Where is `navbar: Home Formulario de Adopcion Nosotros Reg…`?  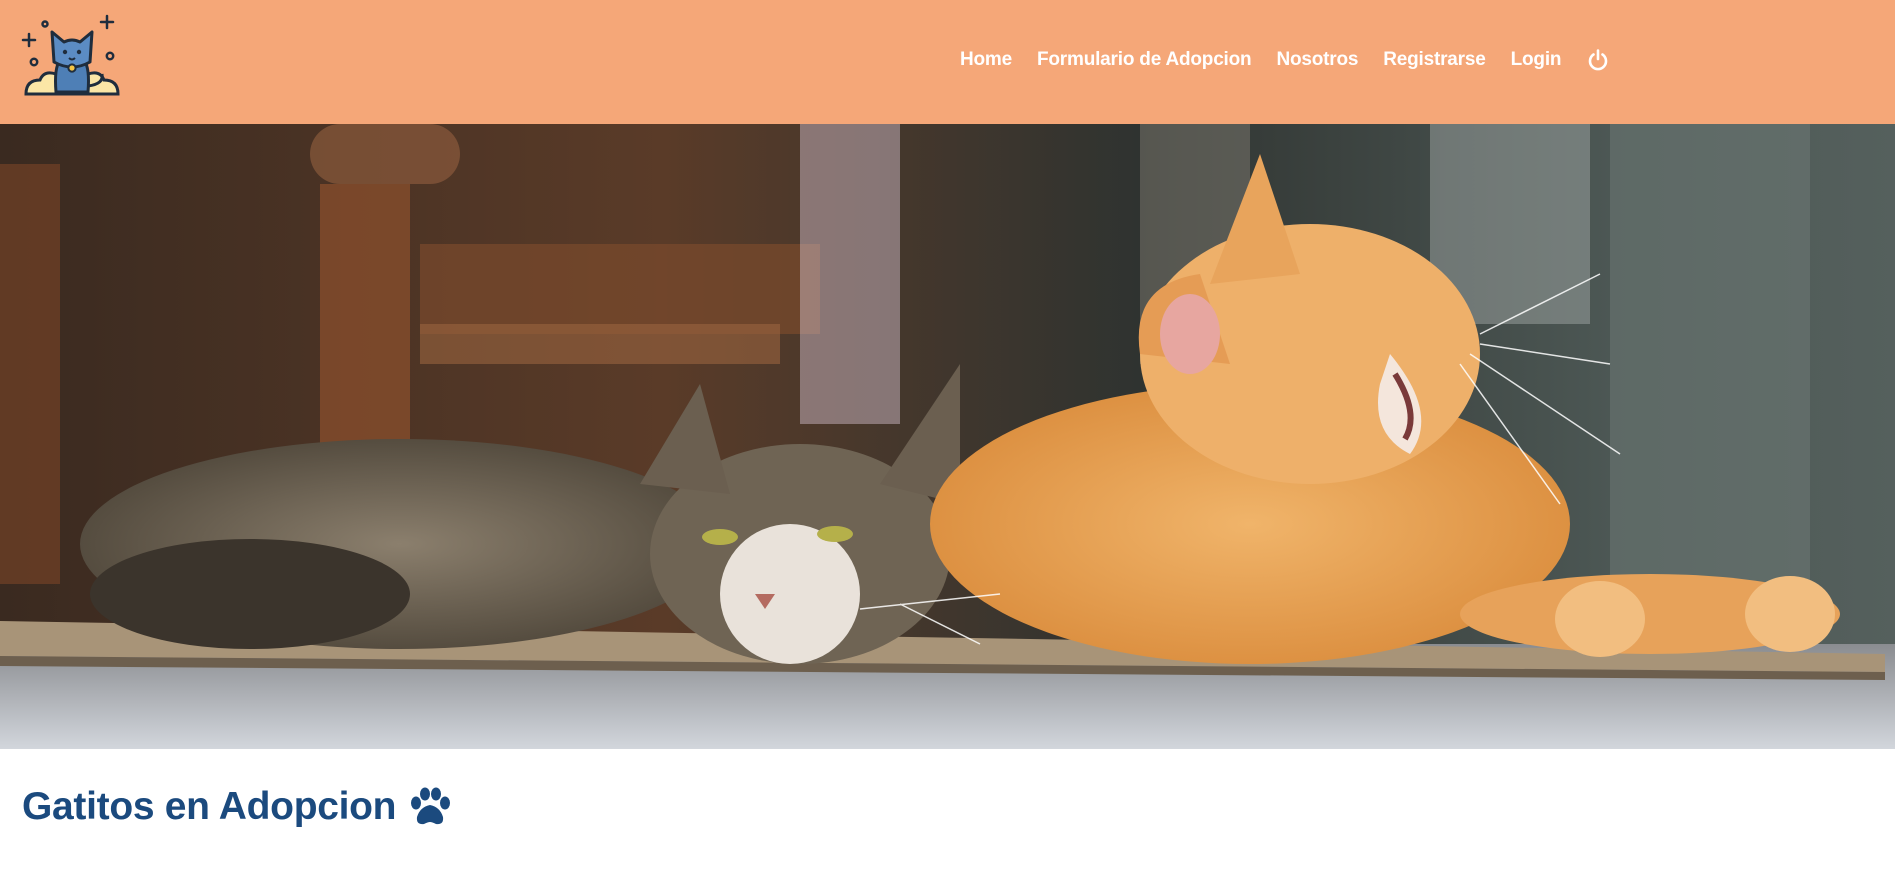
navbar: Home Formulario de Adopcion Nosotros Reg… is located at coordinates (947, 62).